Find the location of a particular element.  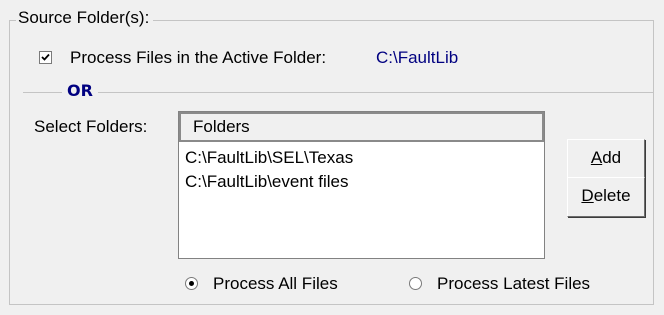

add-button: Add is located at coordinates (606, 159).